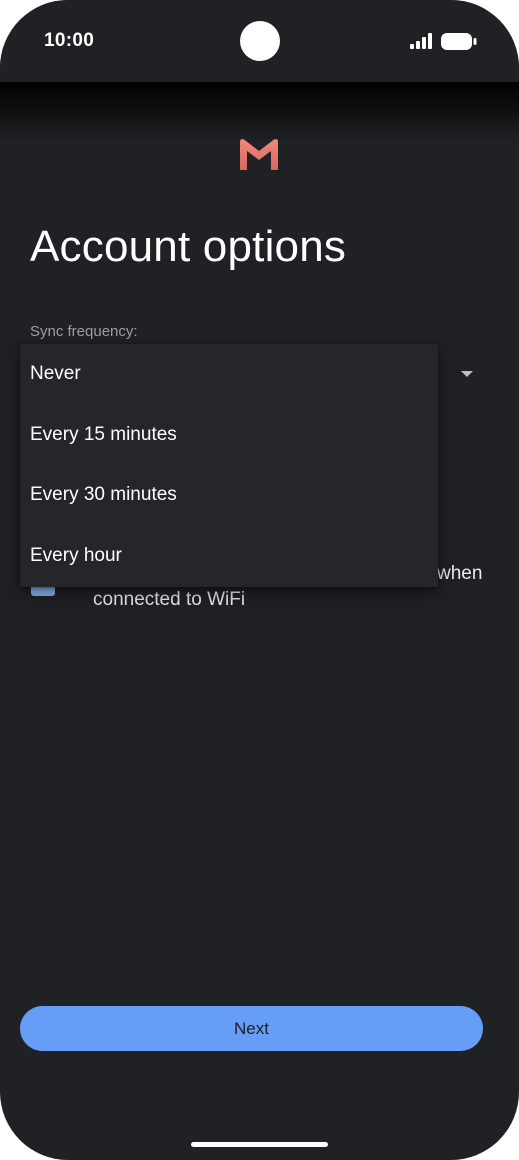 The height and width of the screenshot is (1160, 519). I want to click on wifi-label-line2: connected to WiFi, so click(169, 599).